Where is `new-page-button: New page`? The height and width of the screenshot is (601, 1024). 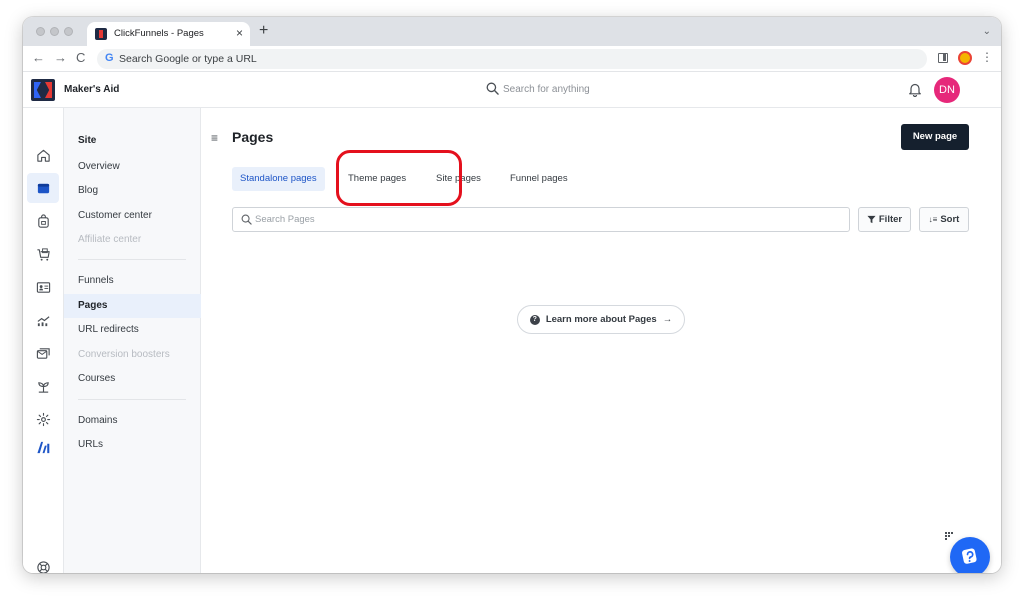 new-page-button: New page is located at coordinates (935, 137).